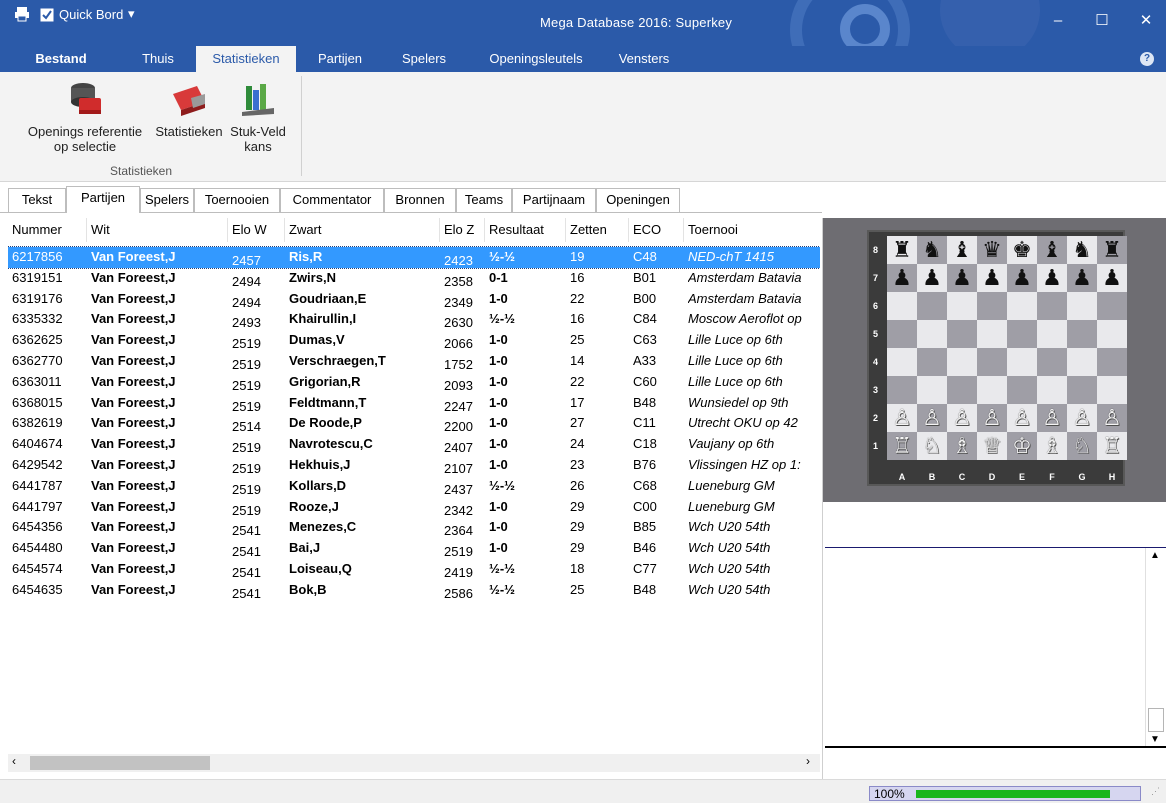 This screenshot has width=1166, height=803. I want to click on board-square: ♕, so click(992, 446).